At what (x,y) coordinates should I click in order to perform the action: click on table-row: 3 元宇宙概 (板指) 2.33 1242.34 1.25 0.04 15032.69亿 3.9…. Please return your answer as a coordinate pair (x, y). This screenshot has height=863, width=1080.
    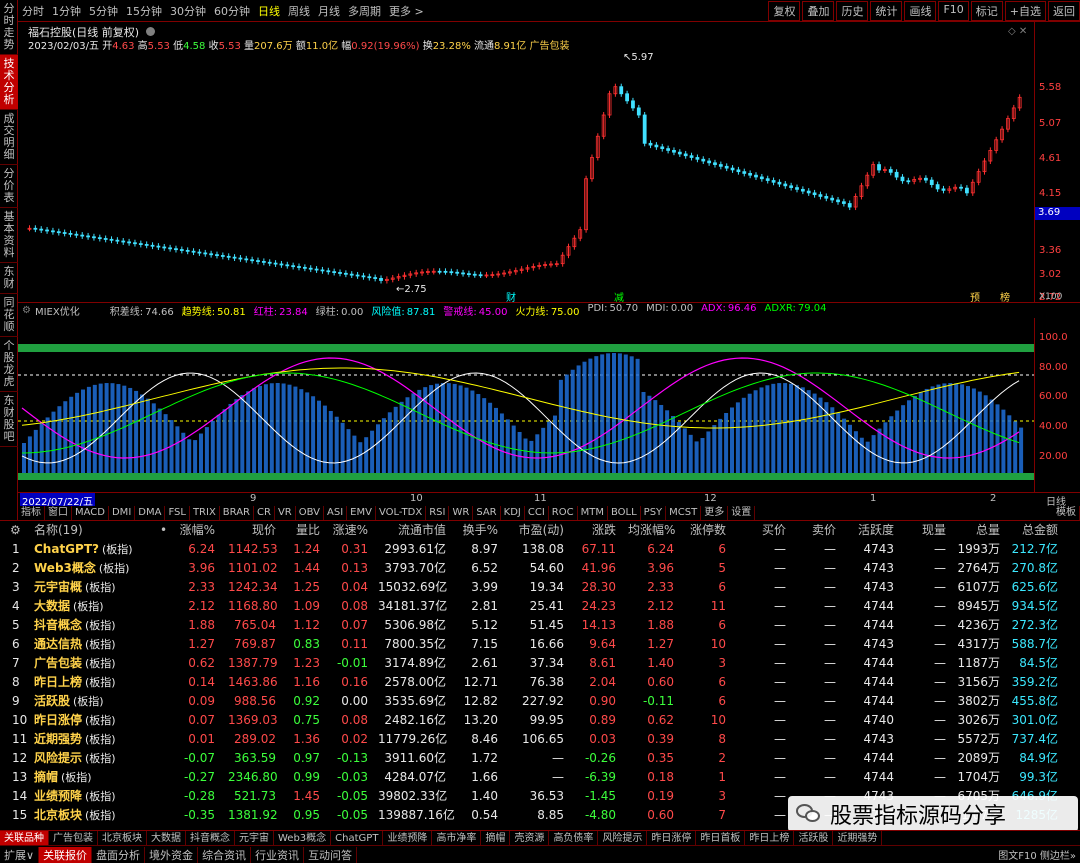
    Looking at the image, I should click on (540, 587).